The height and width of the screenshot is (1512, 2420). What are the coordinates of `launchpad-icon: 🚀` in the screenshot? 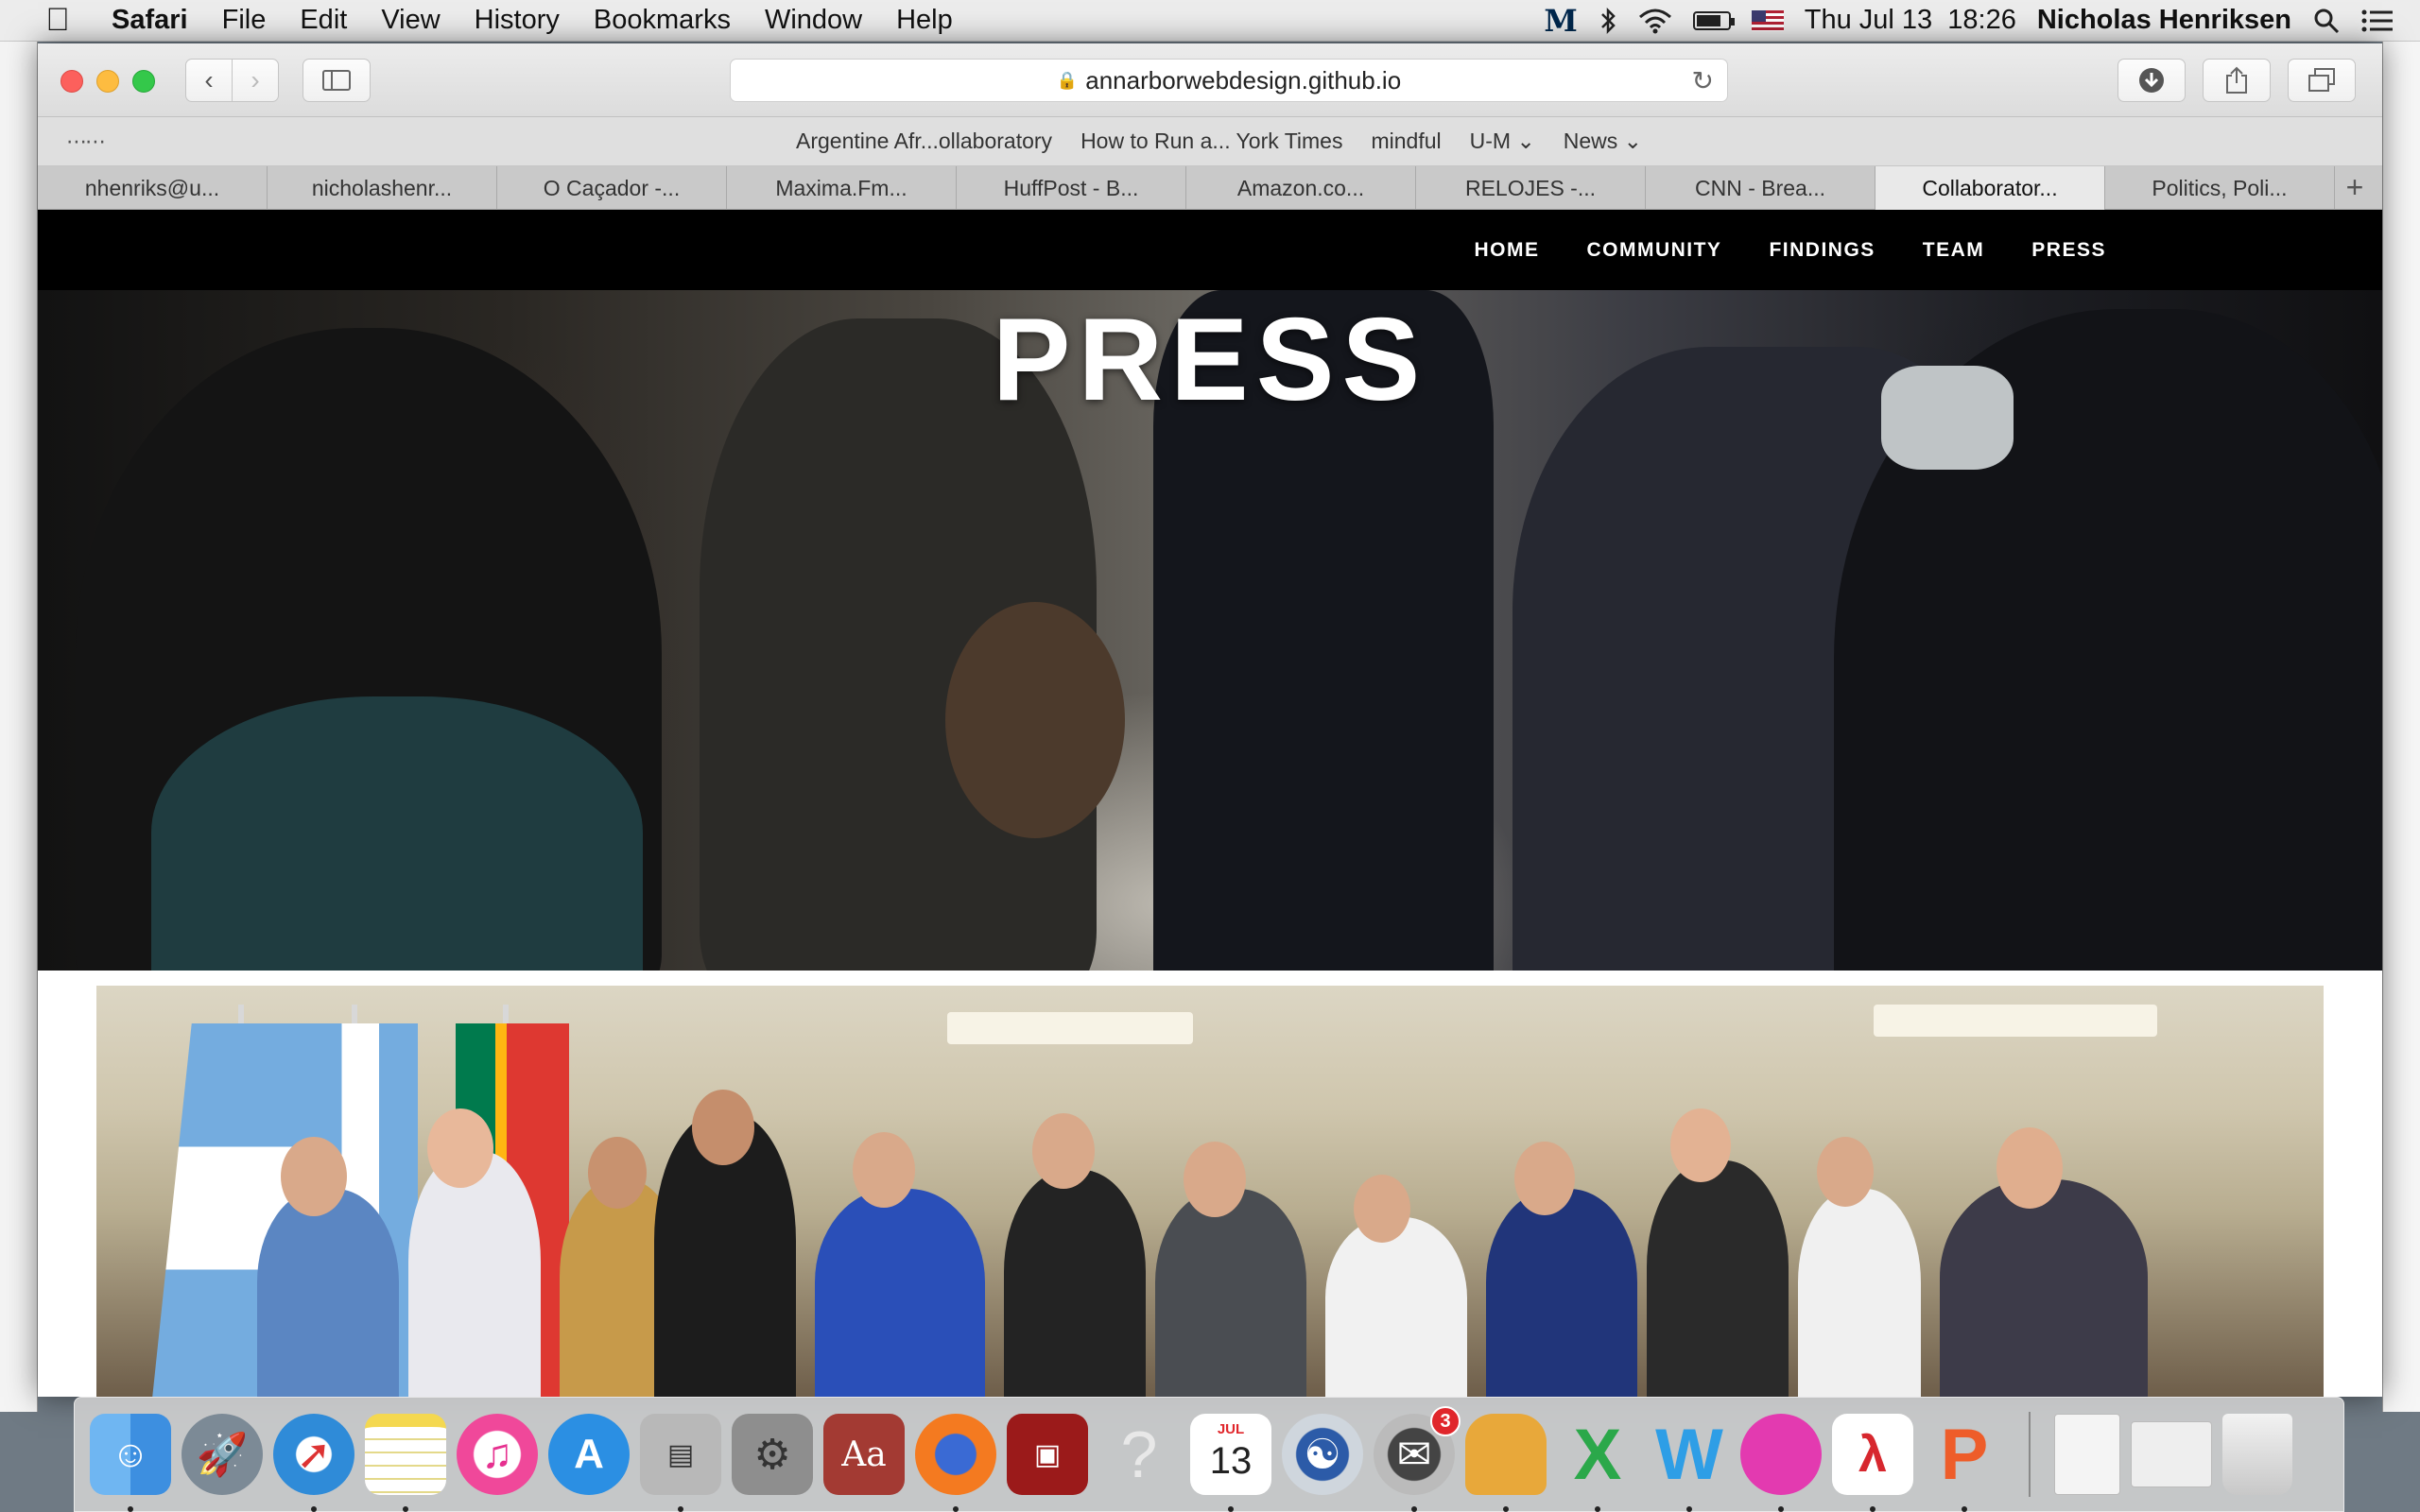 It's located at (222, 1454).